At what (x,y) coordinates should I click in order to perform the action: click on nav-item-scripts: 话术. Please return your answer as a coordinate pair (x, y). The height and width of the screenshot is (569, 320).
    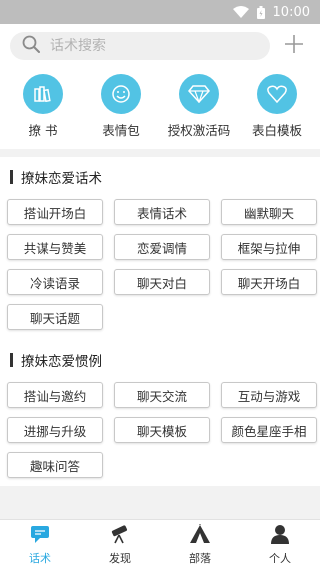
    Looking at the image, I should click on (40, 544).